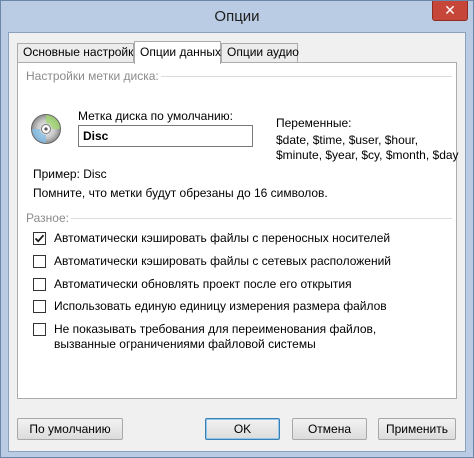 This screenshot has height=458, width=474. What do you see at coordinates (238, 218) in the screenshot?
I see `group-separator` at bounding box center [238, 218].